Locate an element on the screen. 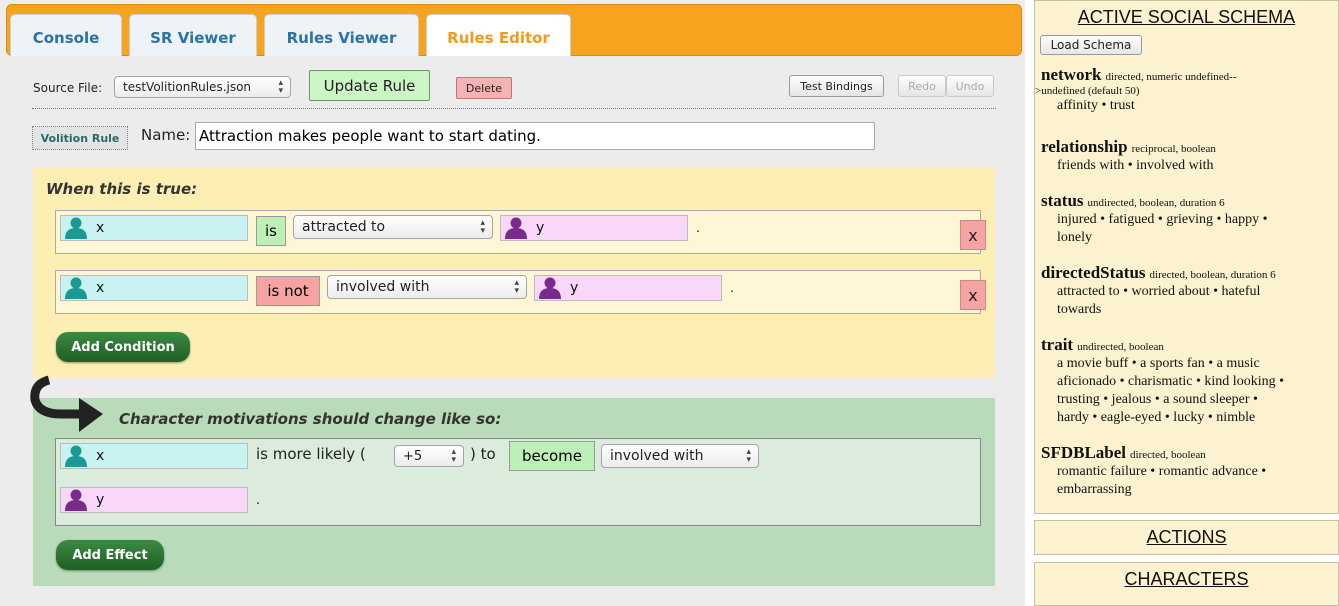  tab-rules-viewer: Rules Viewer is located at coordinates (341, 37).